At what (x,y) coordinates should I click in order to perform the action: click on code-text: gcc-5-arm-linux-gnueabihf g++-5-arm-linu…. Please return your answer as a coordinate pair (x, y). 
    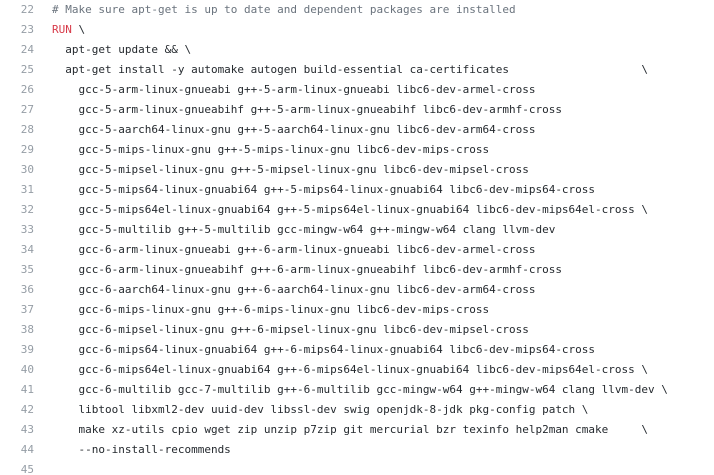
    Looking at the image, I should click on (307, 109).